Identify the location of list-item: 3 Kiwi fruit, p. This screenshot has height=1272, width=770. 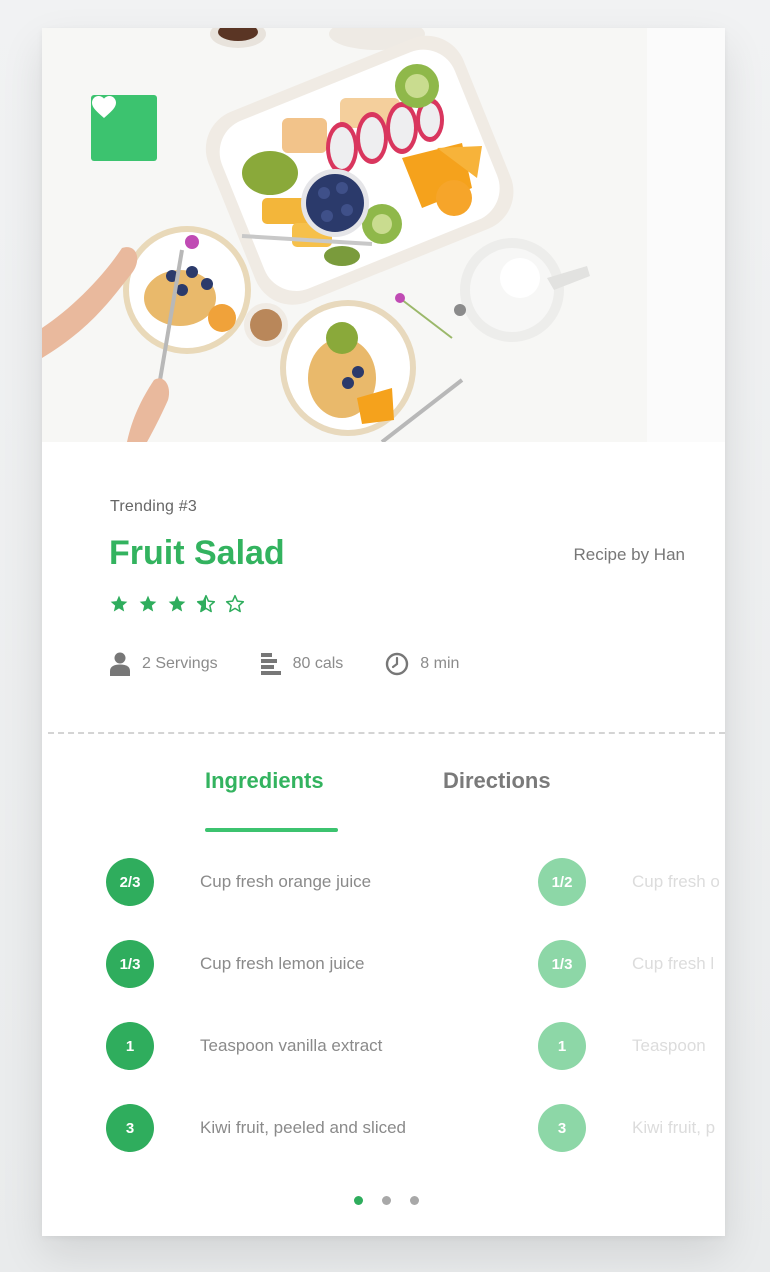
(631, 1145).